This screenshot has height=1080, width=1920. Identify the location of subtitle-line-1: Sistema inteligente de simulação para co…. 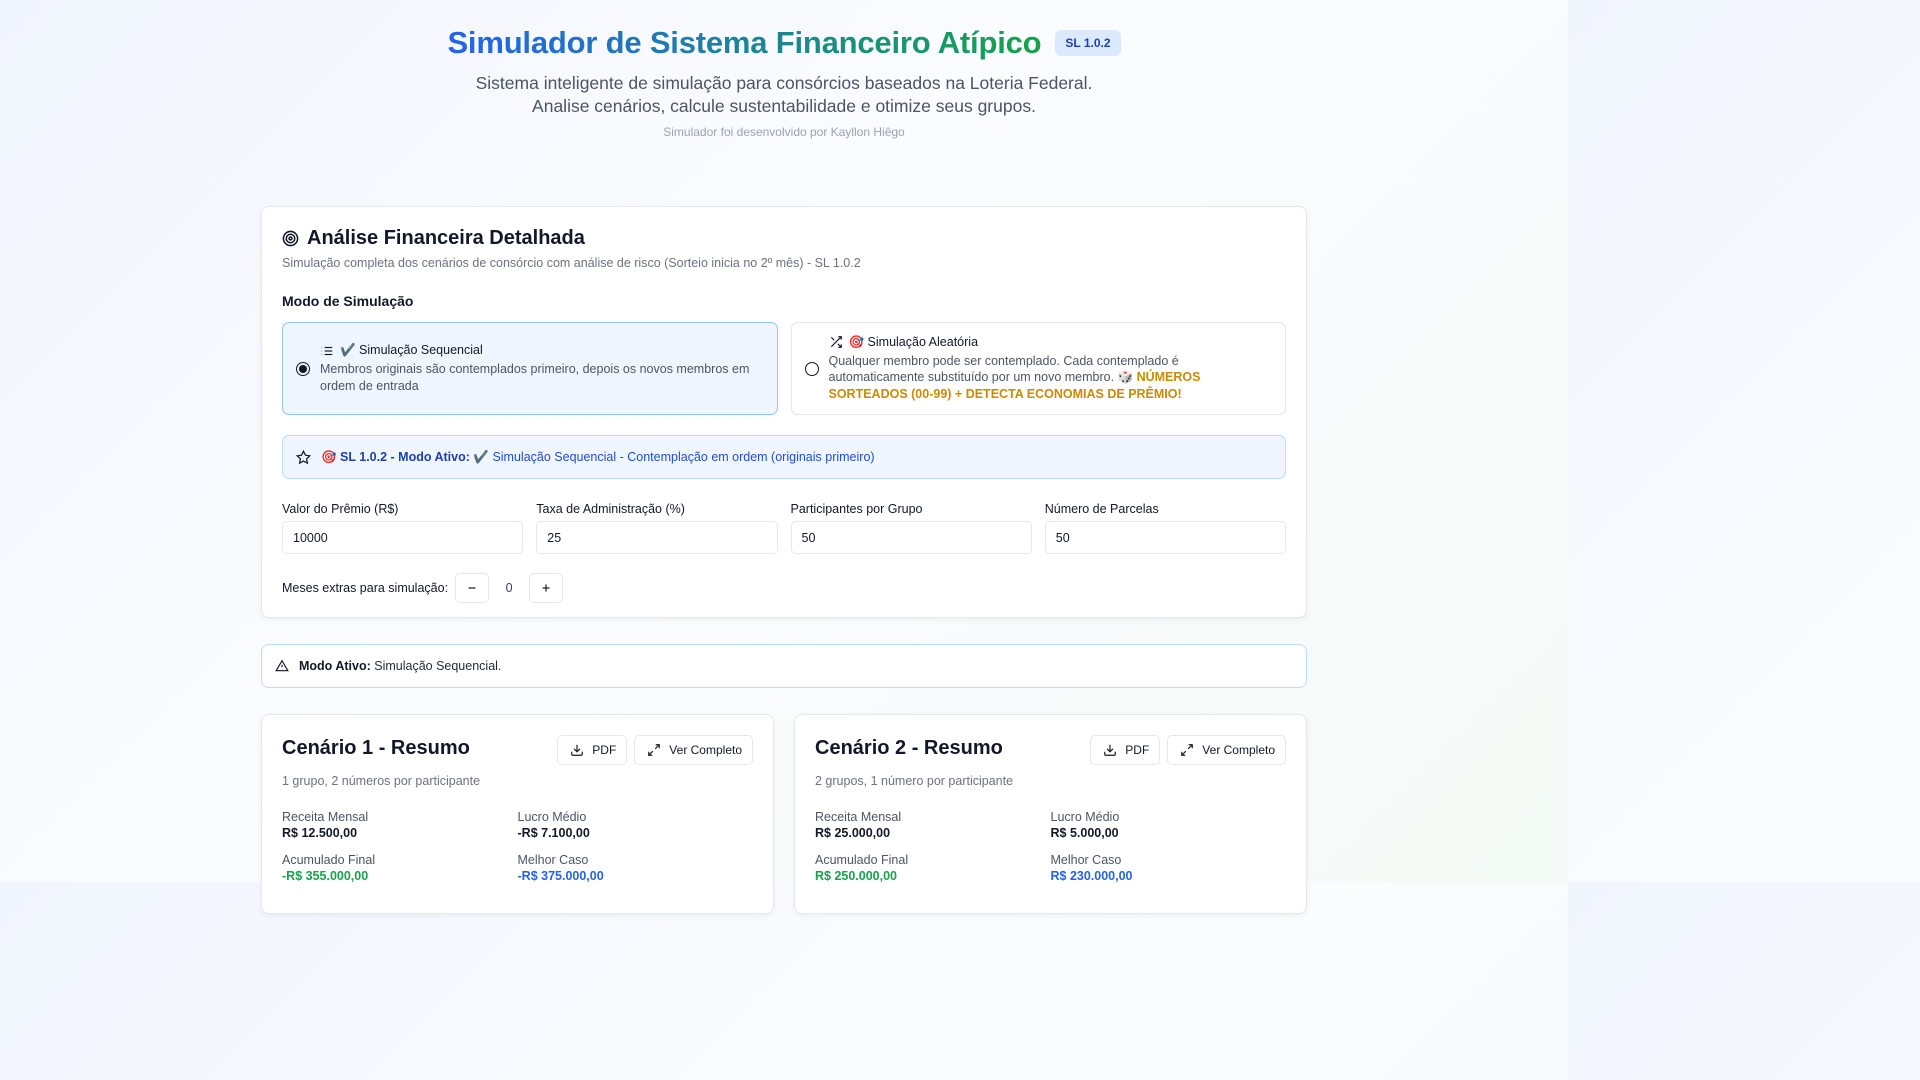
(784, 83).